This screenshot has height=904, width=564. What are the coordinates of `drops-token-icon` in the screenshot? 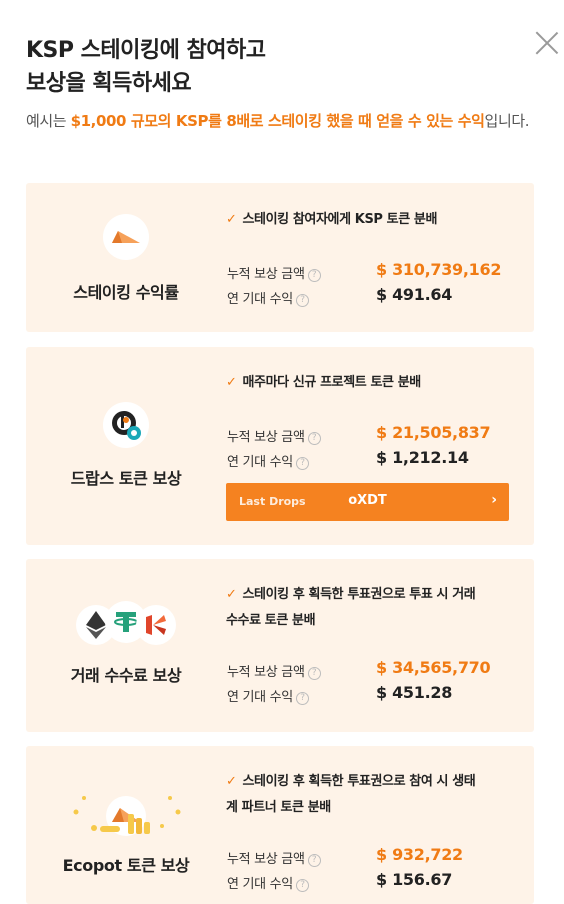 It's located at (126, 425).